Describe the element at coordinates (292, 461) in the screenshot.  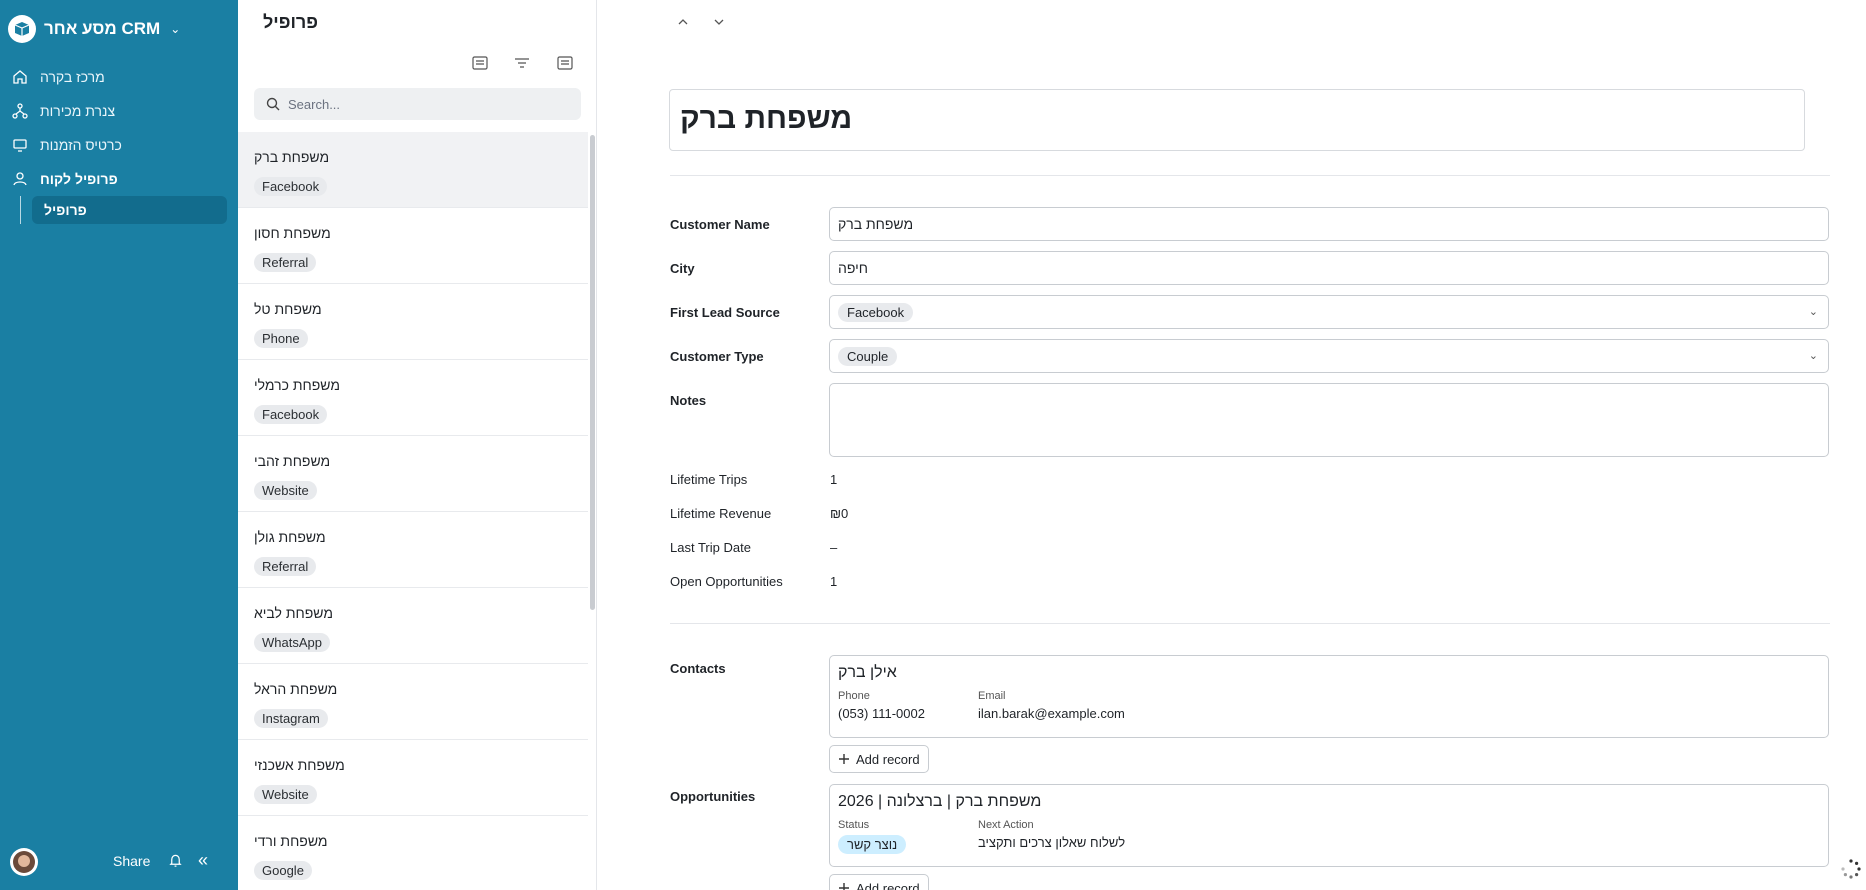
I see `list-item-name: משפחת זהבי` at that location.